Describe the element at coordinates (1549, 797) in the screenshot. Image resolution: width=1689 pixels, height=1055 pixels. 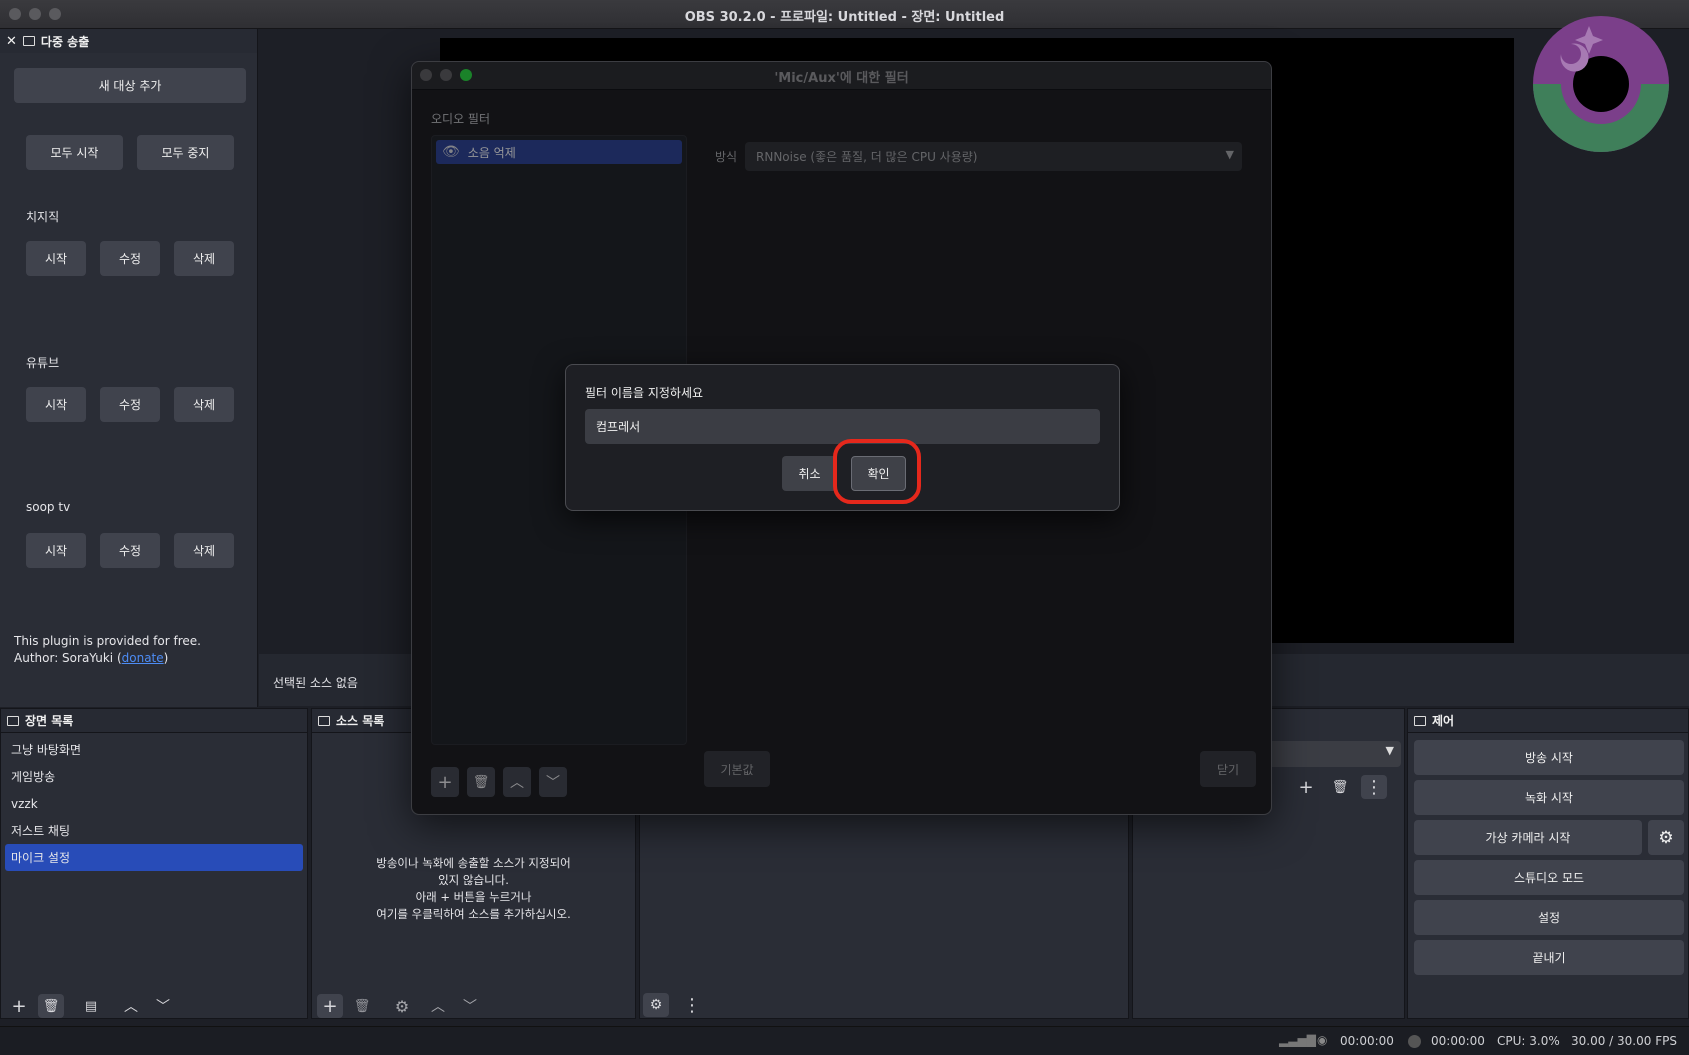
I see `start-record-button: 녹화 시작` at that location.